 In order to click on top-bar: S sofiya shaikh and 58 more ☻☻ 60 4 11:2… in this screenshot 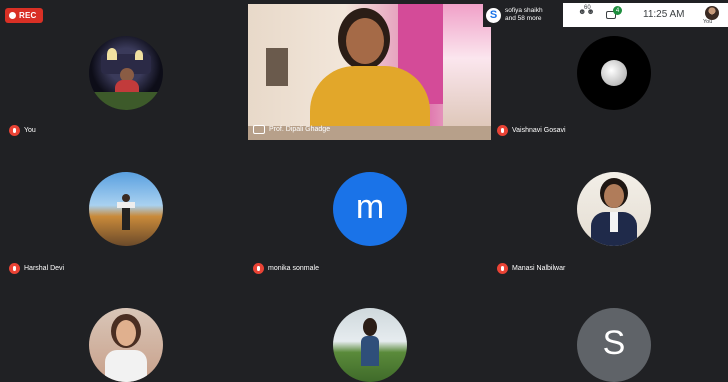, I will do `click(605, 15)`.